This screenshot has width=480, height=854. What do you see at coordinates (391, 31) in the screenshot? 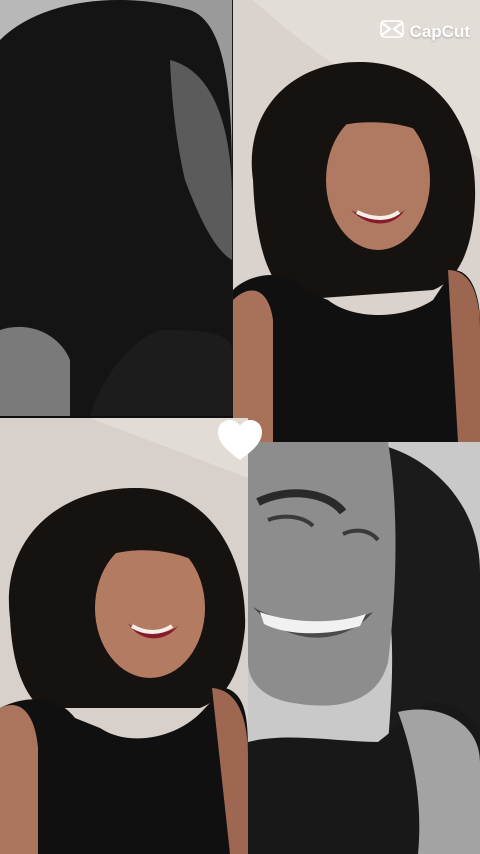
I see `capcut-logo-icon` at bounding box center [391, 31].